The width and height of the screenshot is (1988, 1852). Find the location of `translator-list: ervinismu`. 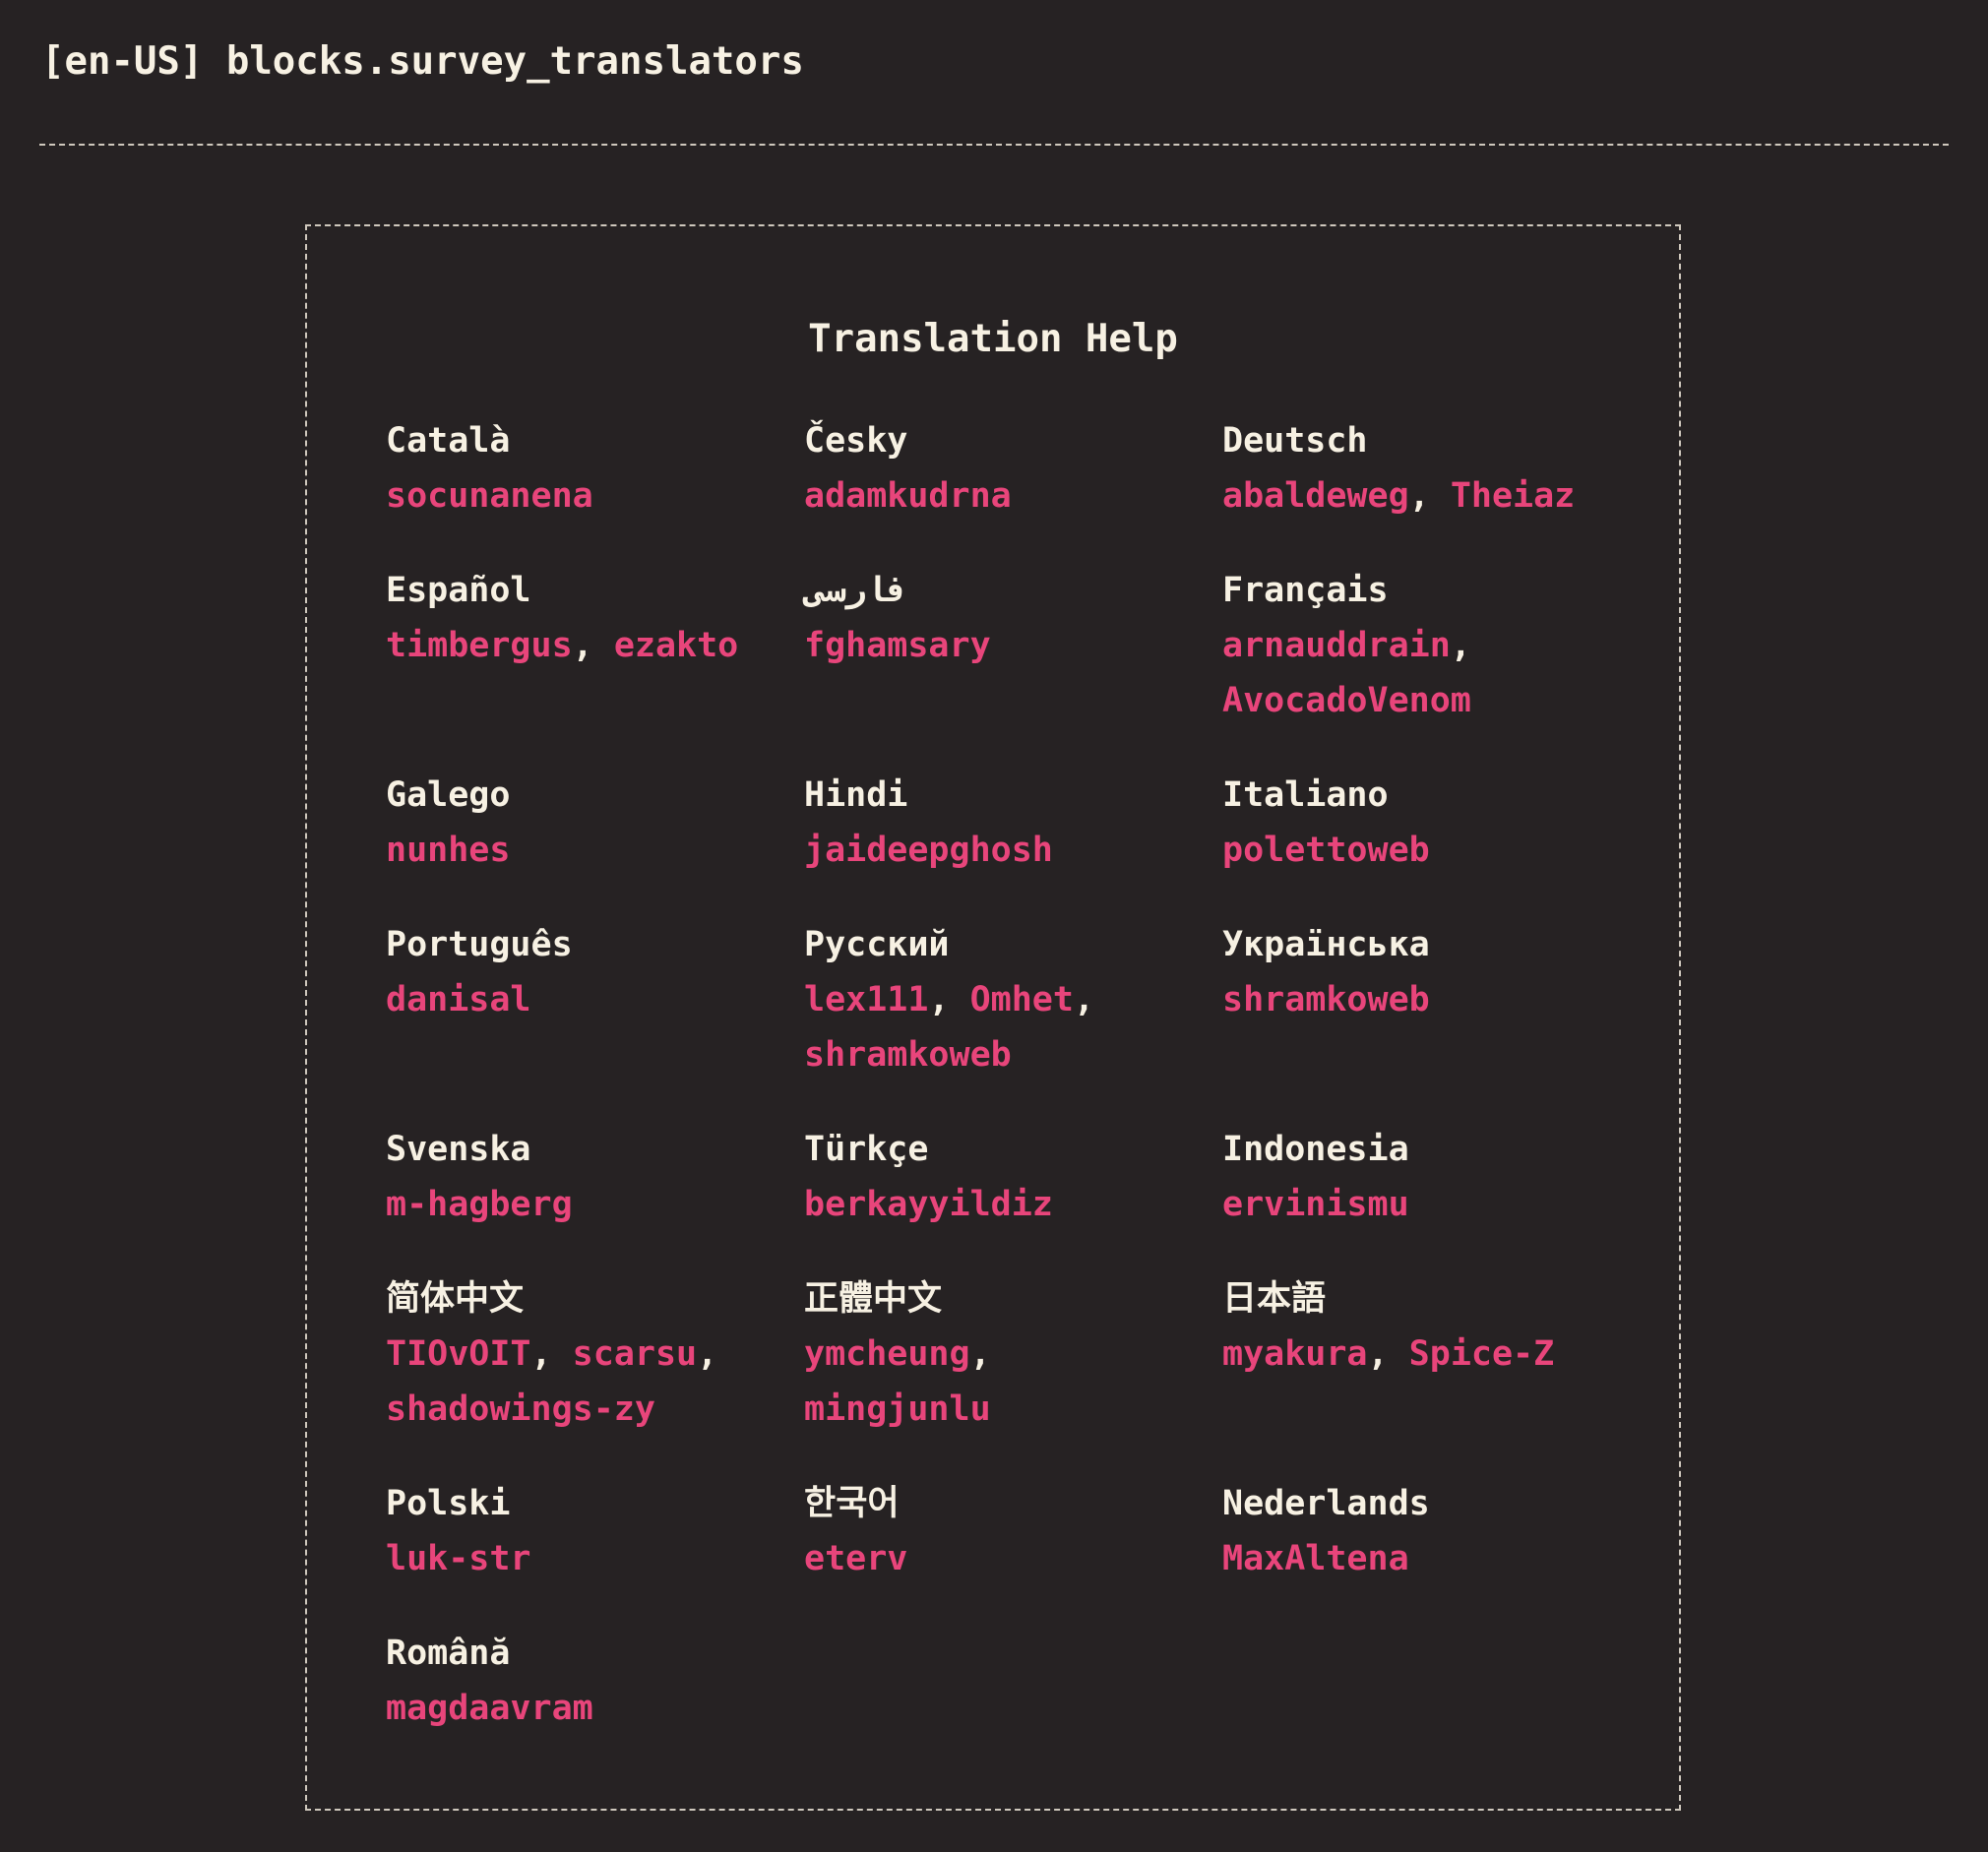

translator-list: ervinismu is located at coordinates (1400, 1205).